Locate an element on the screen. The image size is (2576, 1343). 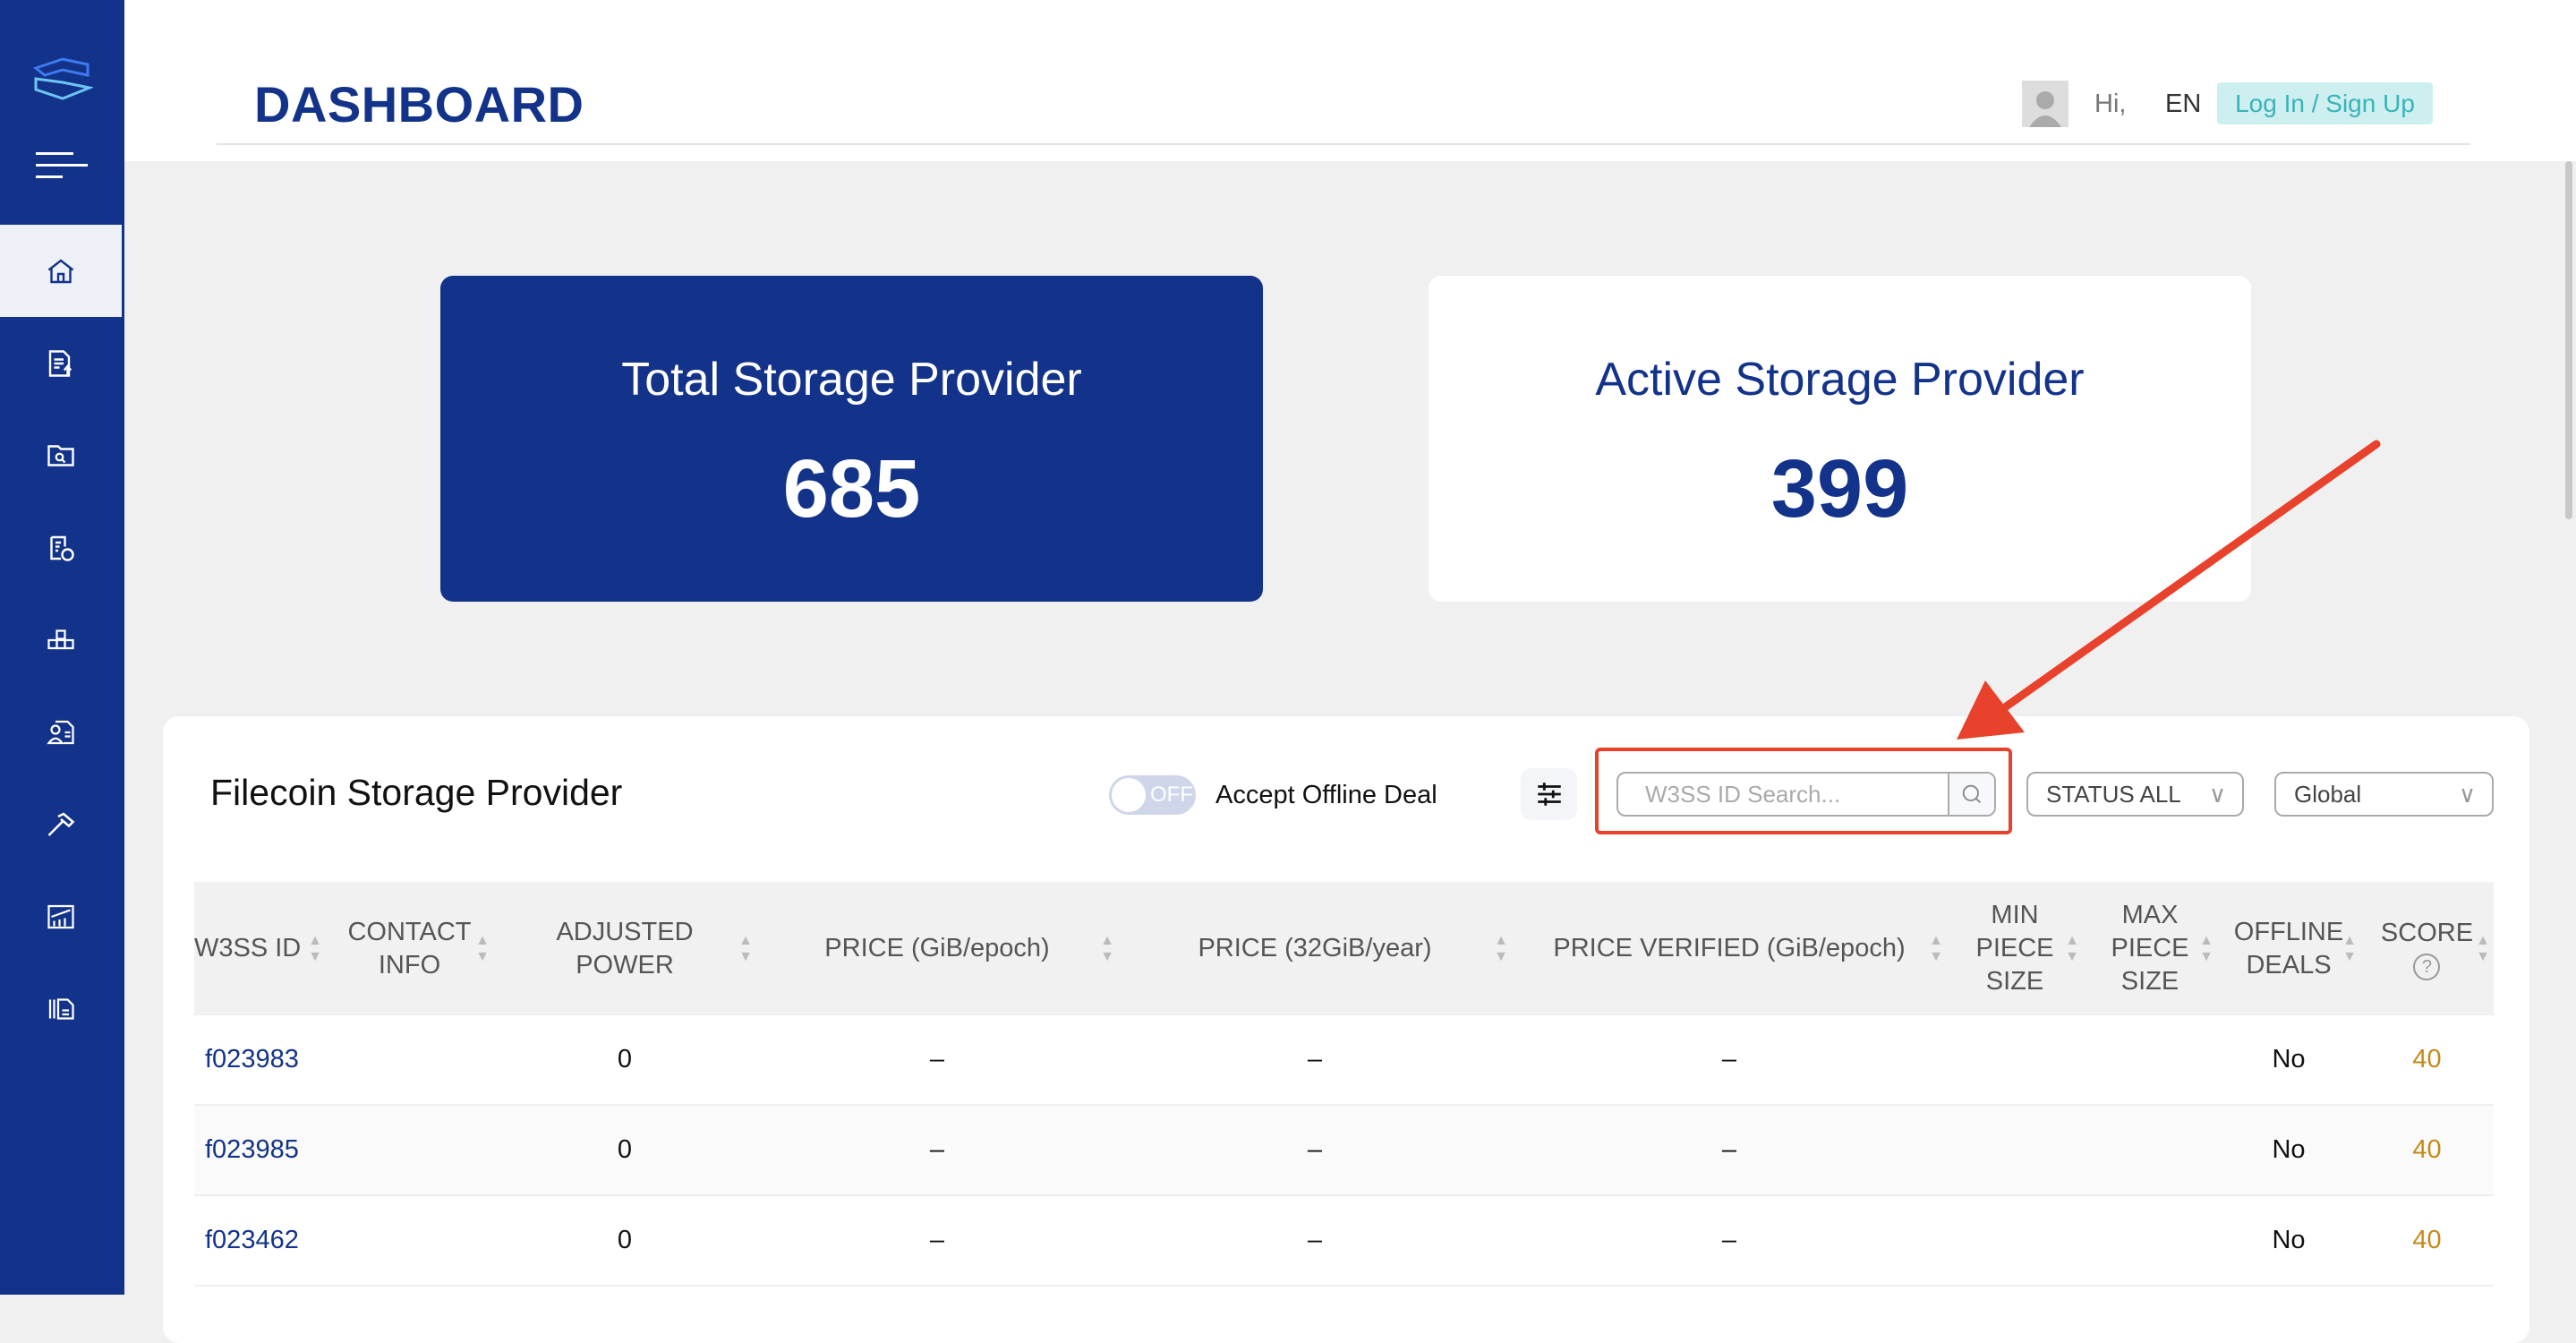
logo-icon is located at coordinates (62, 78).